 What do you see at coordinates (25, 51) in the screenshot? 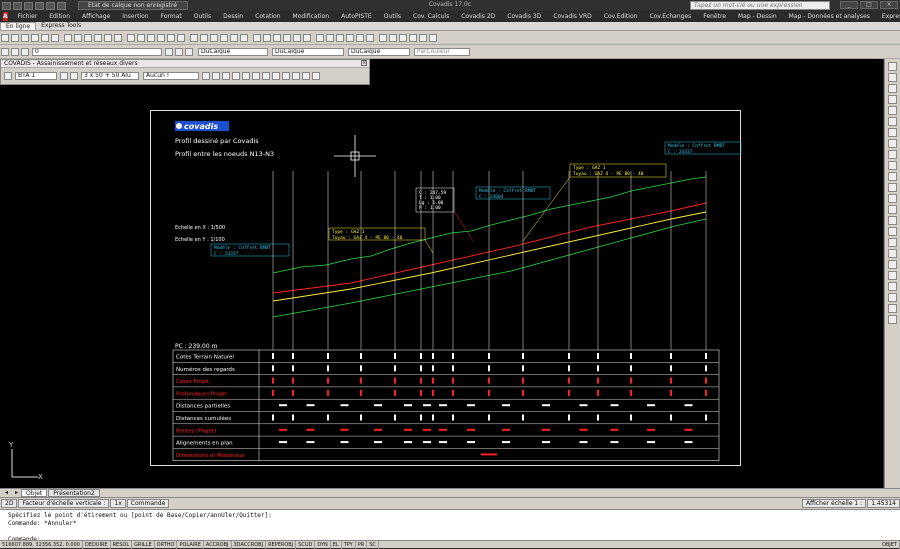
I see `layer-prev-icon` at bounding box center [25, 51].